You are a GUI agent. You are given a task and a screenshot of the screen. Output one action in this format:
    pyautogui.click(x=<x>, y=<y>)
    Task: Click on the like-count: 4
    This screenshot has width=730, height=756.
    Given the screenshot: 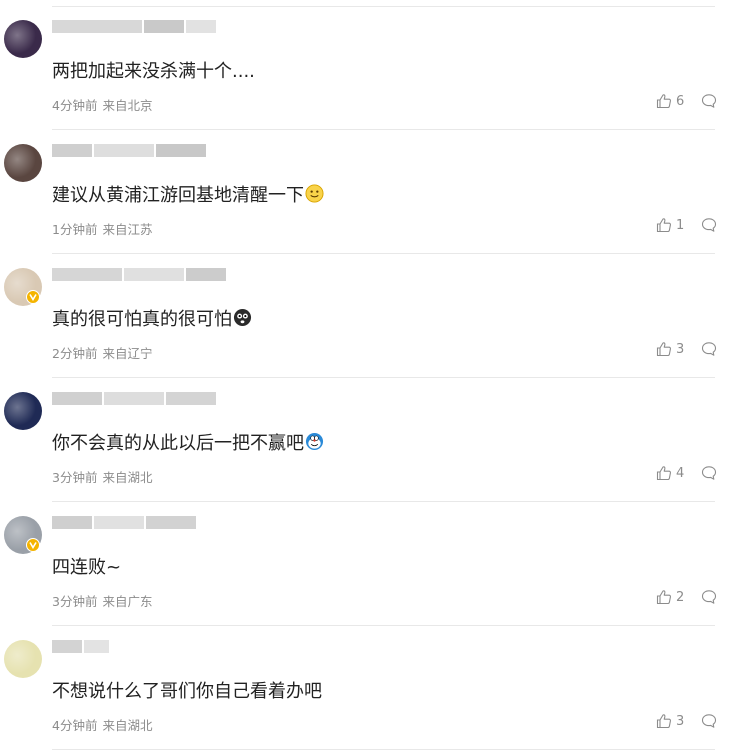 What is the action you would take?
    pyautogui.click(x=680, y=473)
    